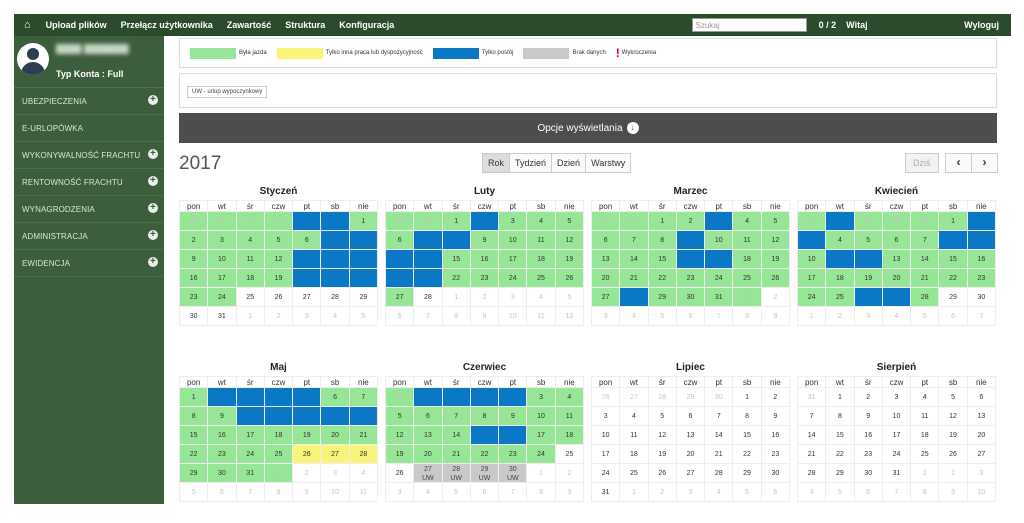 This screenshot has width=1024, height=523. Describe the element at coordinates (922, 163) in the screenshot. I see `today-button: Dziś` at that location.